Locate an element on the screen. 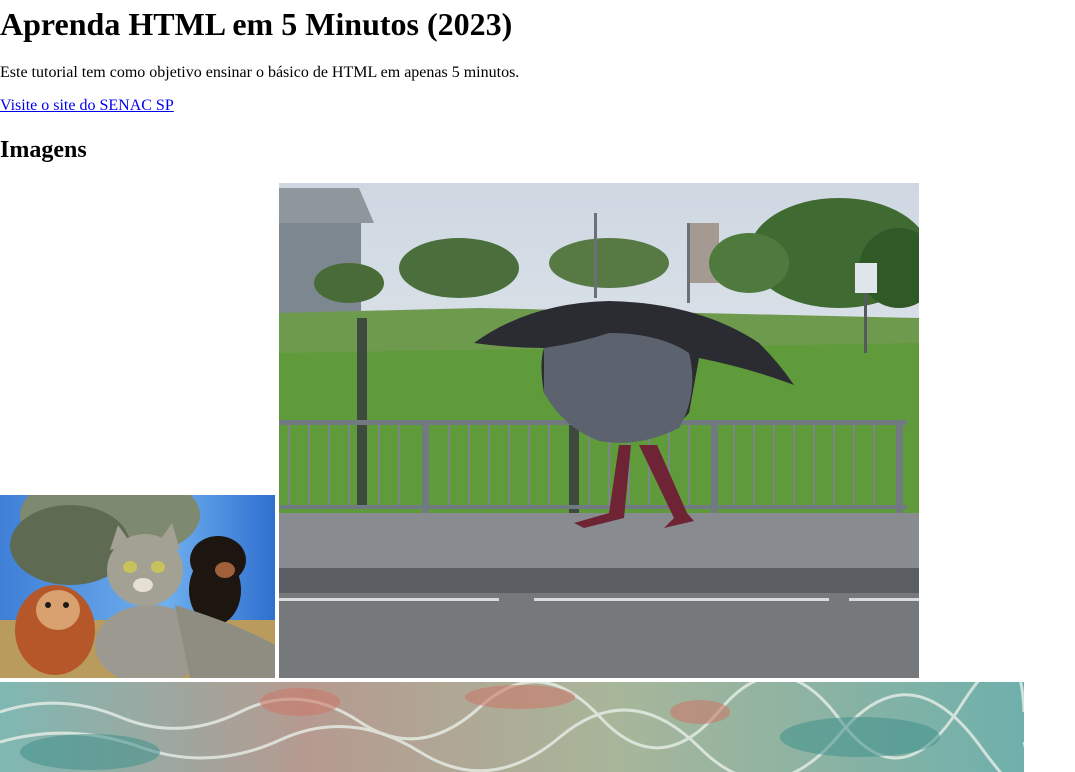  senac-link: Visite o site do SENAC SP is located at coordinates (87, 106).